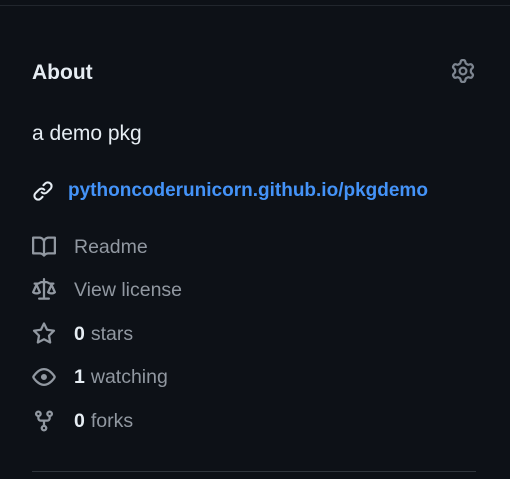  What do you see at coordinates (254, 378) in the screenshot?
I see `watchers-link: 1 watching` at bounding box center [254, 378].